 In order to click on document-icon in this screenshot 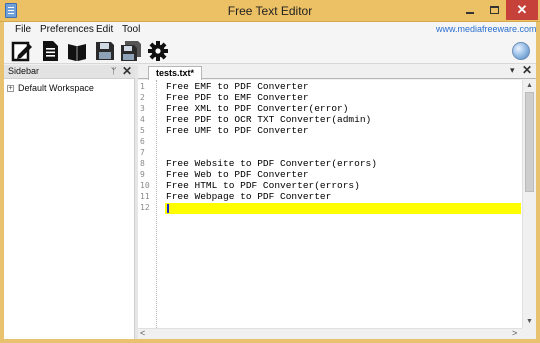, I will do `click(50, 51)`.